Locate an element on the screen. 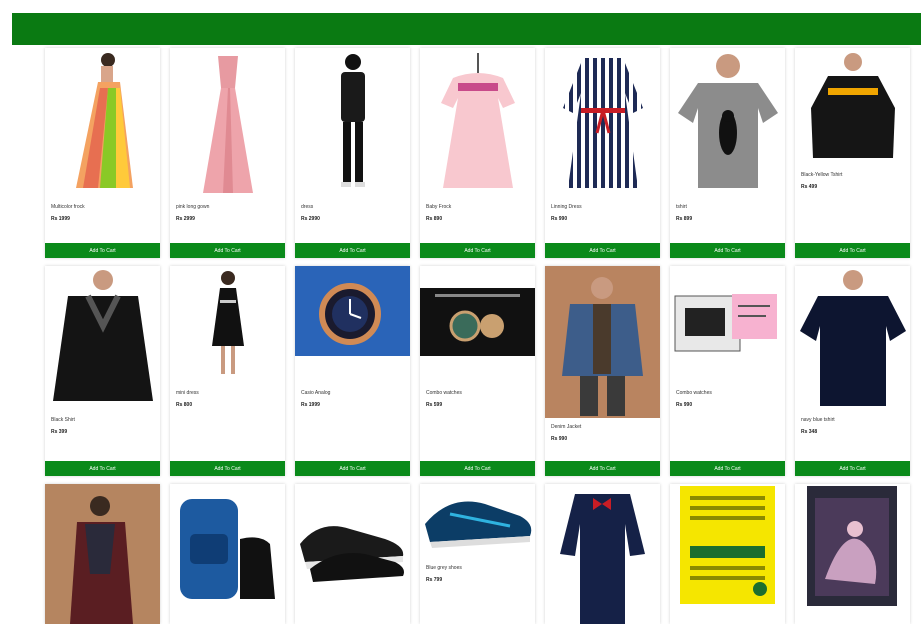 The height and width of the screenshot is (624, 921). product-price: Rs 890 is located at coordinates (434, 219).